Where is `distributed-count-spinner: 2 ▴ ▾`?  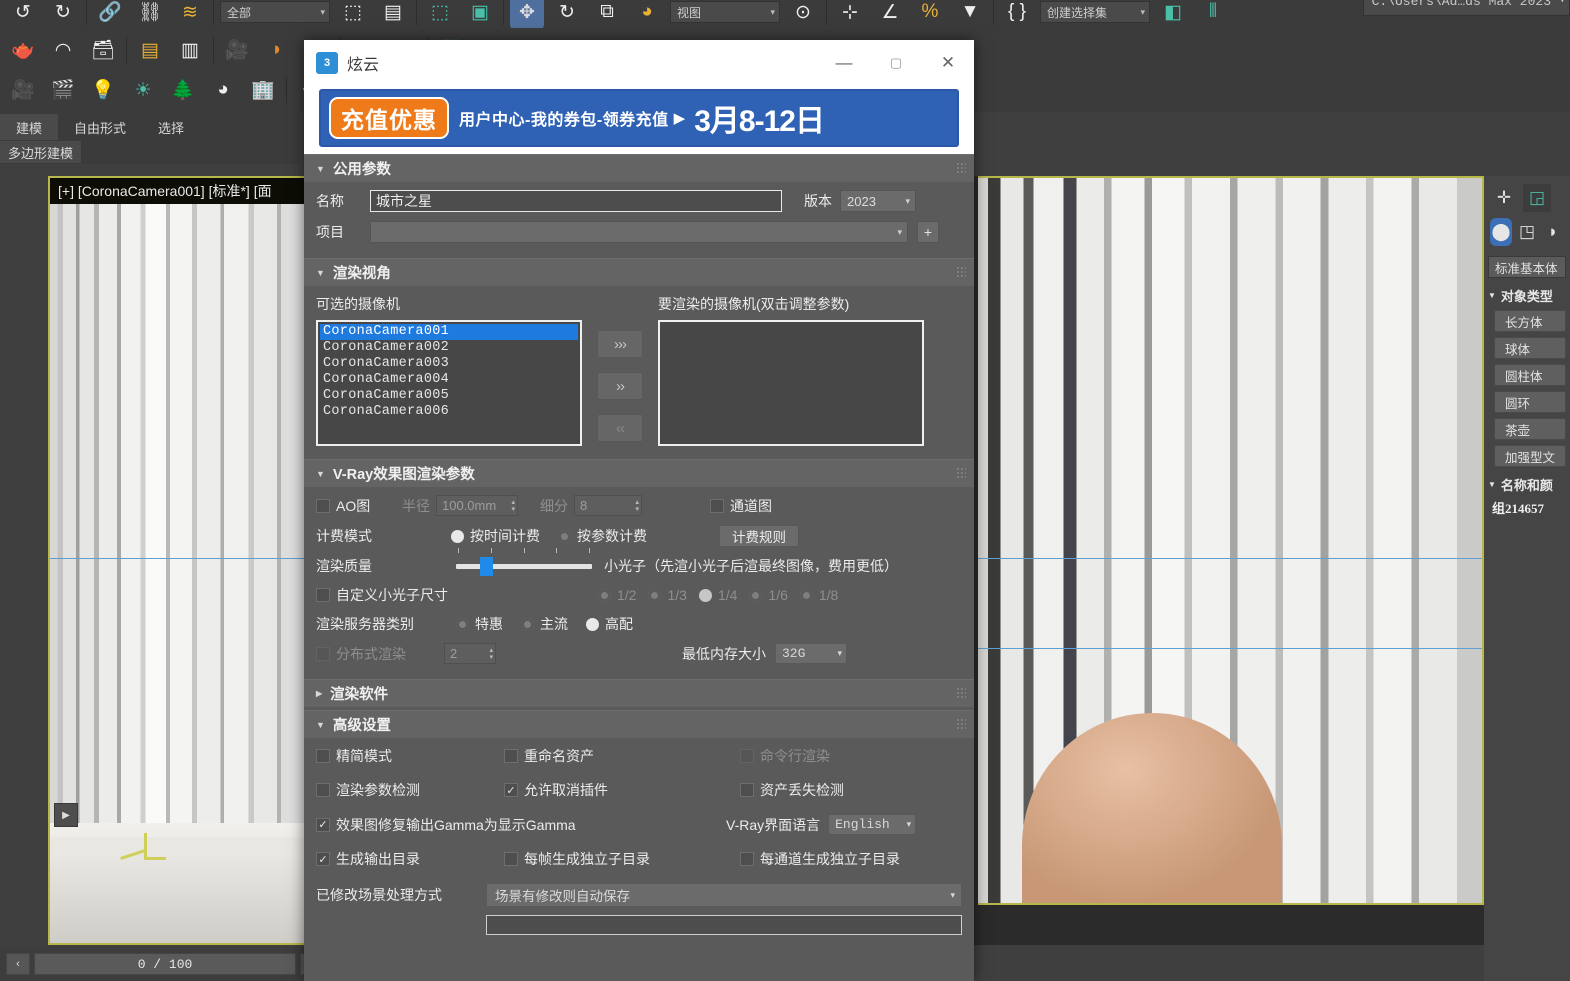
distributed-count-spinner: 2 ▴ ▾ is located at coordinates (470, 653).